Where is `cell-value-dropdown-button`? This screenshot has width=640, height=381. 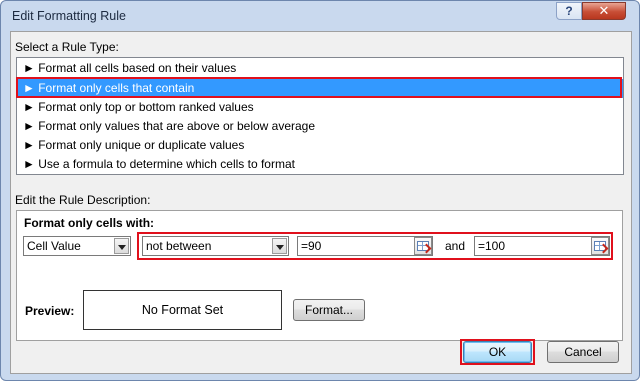 cell-value-dropdown-button is located at coordinates (121, 246).